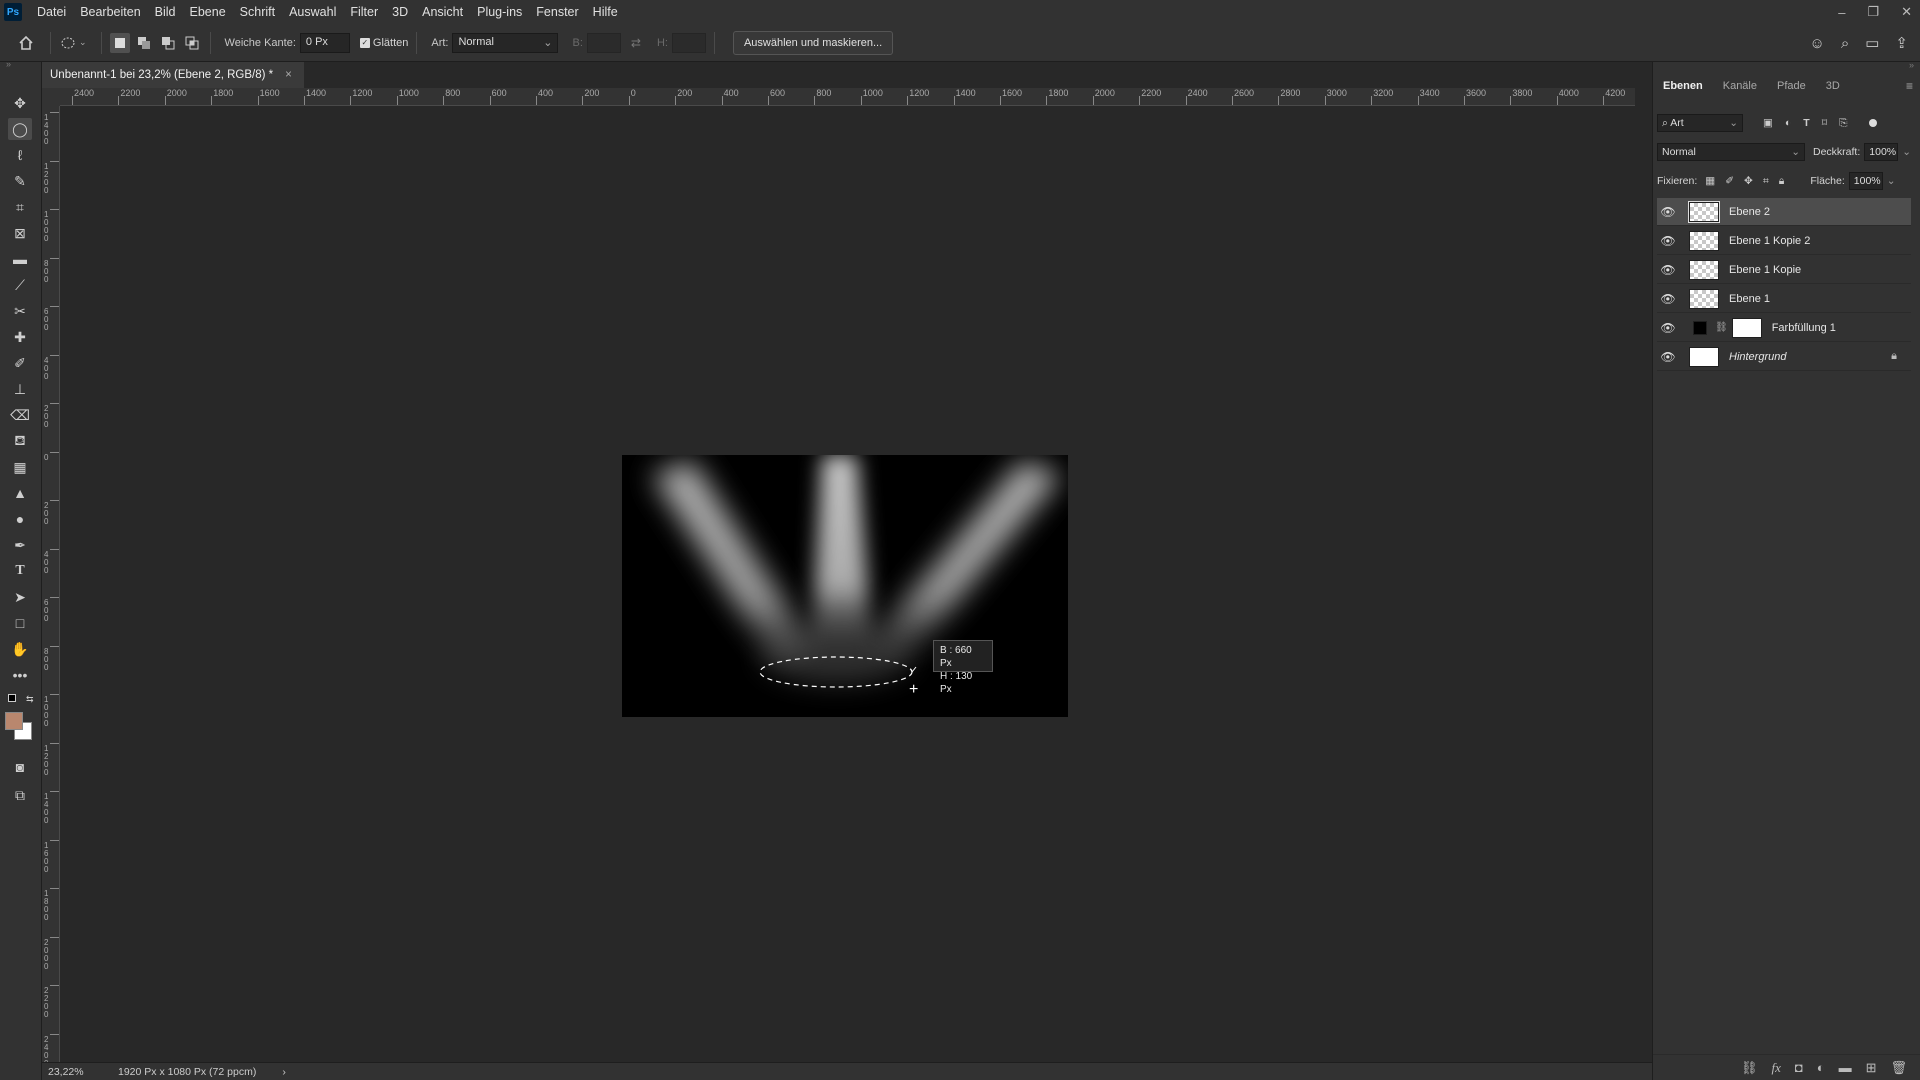  I want to click on more-tools-icon: •••, so click(20, 675).